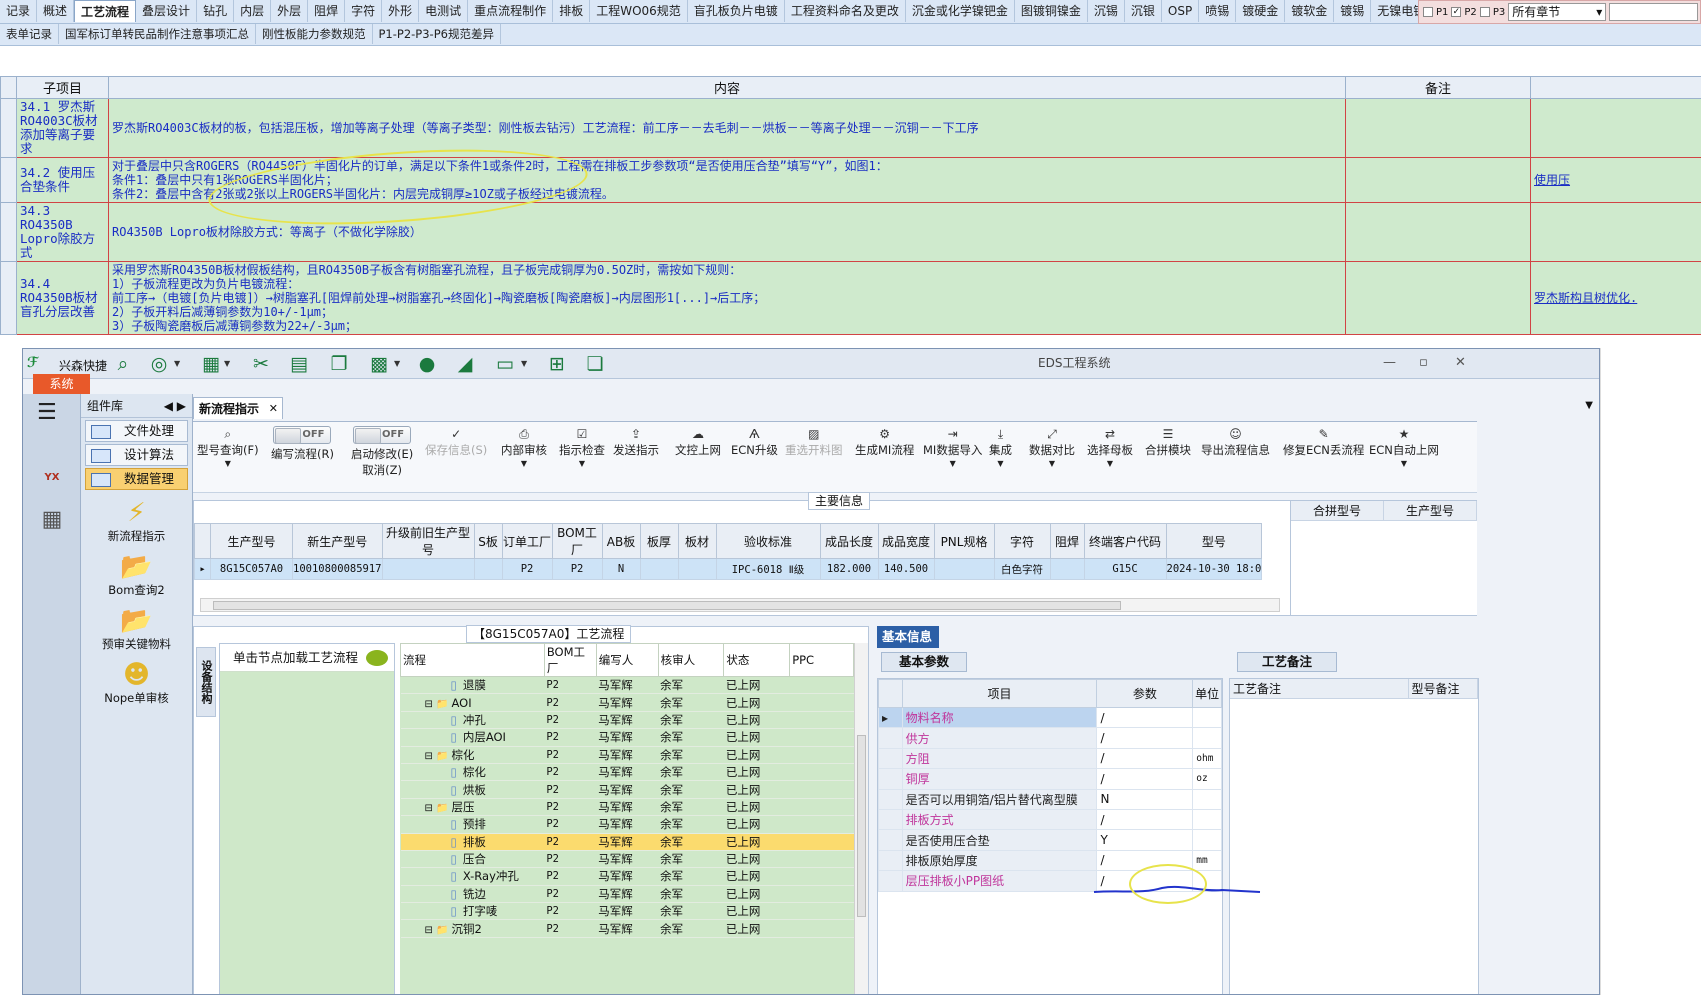 Image resolution: width=1701 pixels, height=995 pixels. I want to click on yx-factory-icon: YX, so click(52, 478).